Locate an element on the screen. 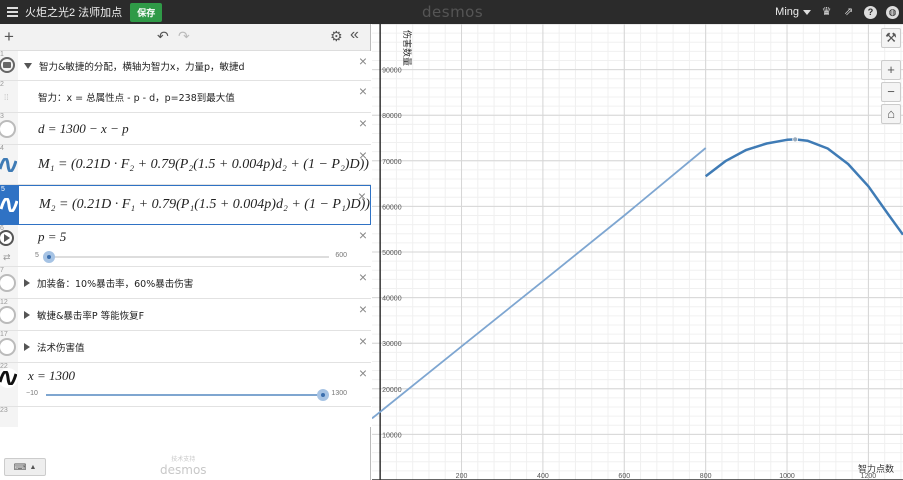 The height and width of the screenshot is (480, 903). redo-button: ↷ is located at coordinates (184, 36).